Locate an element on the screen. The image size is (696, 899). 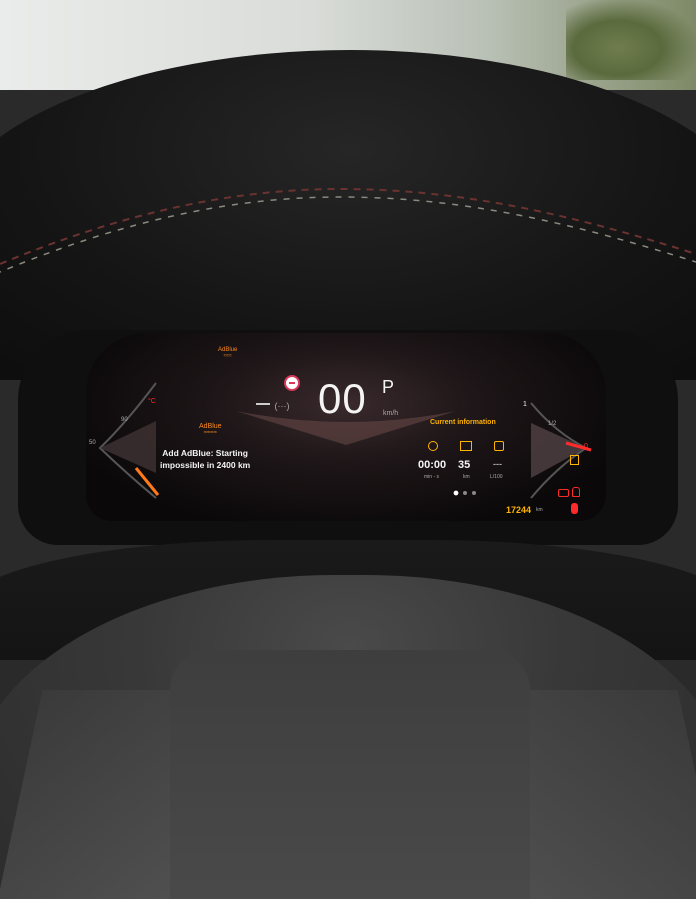
adblue-message-line2: impossible in 2400 km is located at coordinates (205, 465).